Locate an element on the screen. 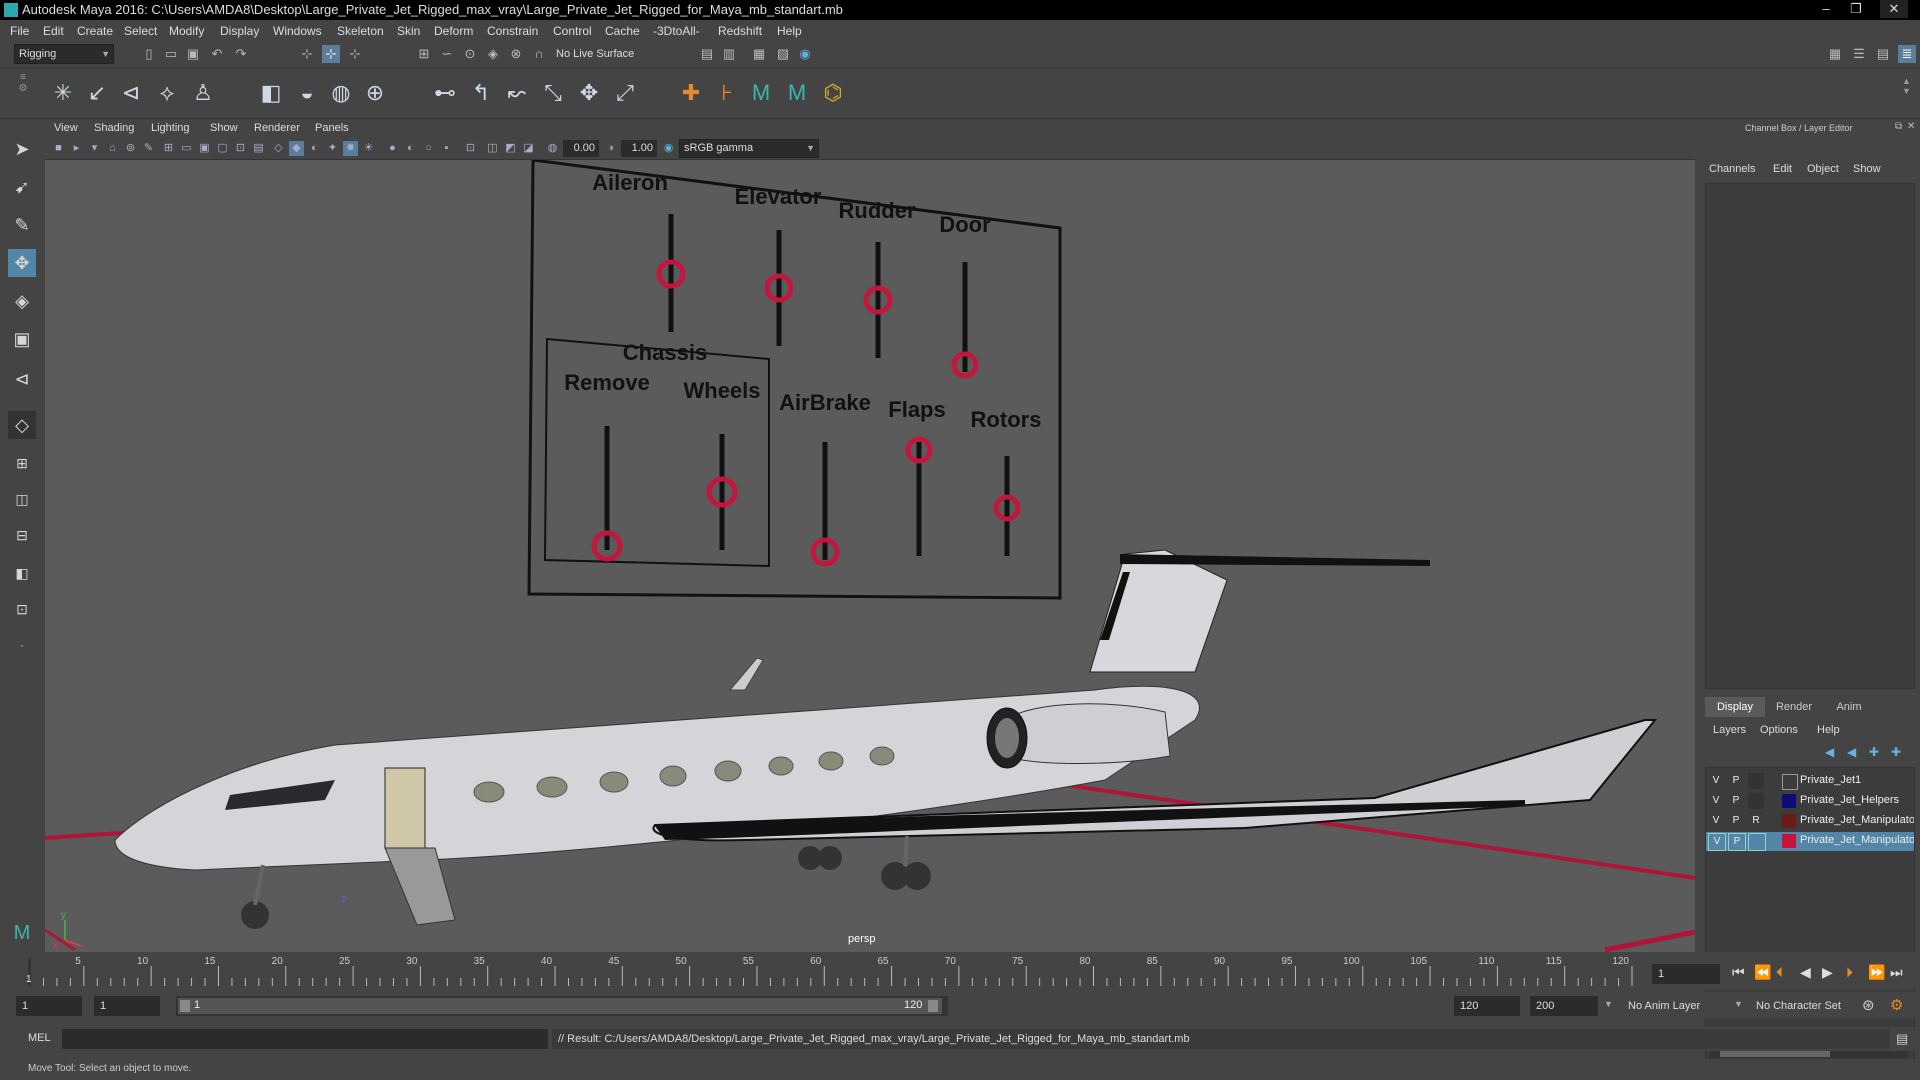 The image size is (1920, 1080). exposure-icon: ◍ is located at coordinates (552, 148).